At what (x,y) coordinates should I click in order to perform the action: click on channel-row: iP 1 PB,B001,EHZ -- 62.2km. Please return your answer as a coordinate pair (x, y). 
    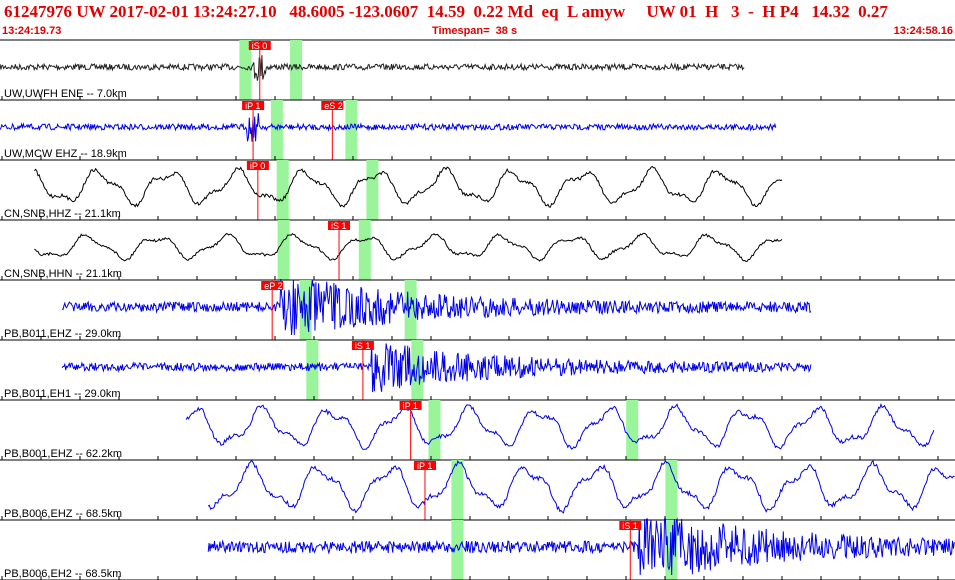
    Looking at the image, I should click on (477, 430).